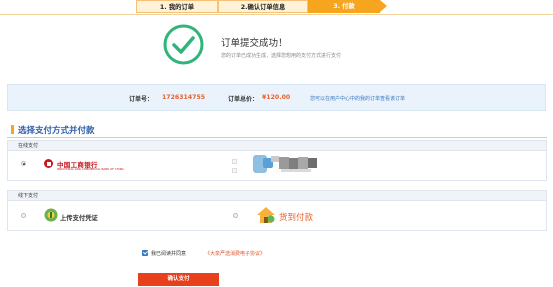 The image size is (553, 287). I want to click on order-number: 1726314755, so click(184, 97).